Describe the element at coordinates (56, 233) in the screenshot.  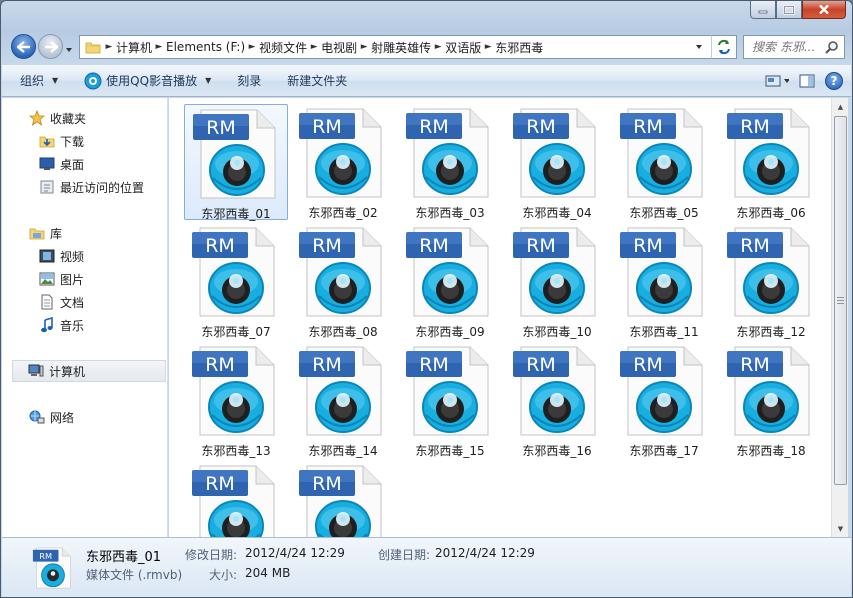
I see `nav-libraries-label: 库` at that location.